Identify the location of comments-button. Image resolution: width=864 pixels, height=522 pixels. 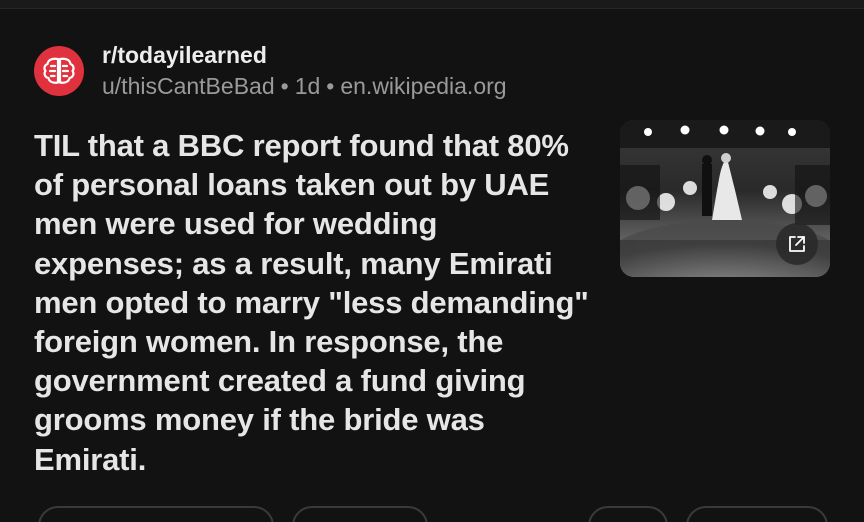
(360, 514).